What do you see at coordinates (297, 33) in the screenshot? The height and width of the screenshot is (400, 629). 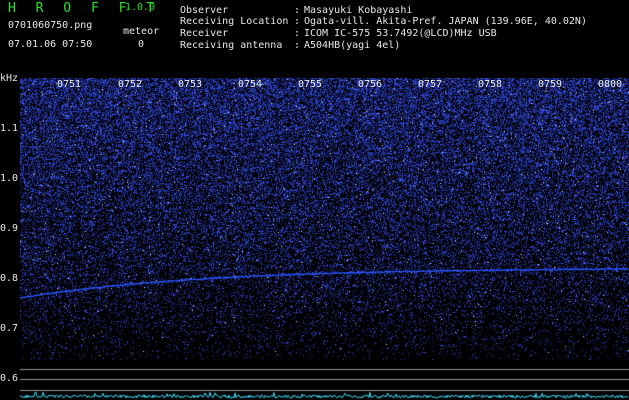 I see `receiver-colon: :` at bounding box center [297, 33].